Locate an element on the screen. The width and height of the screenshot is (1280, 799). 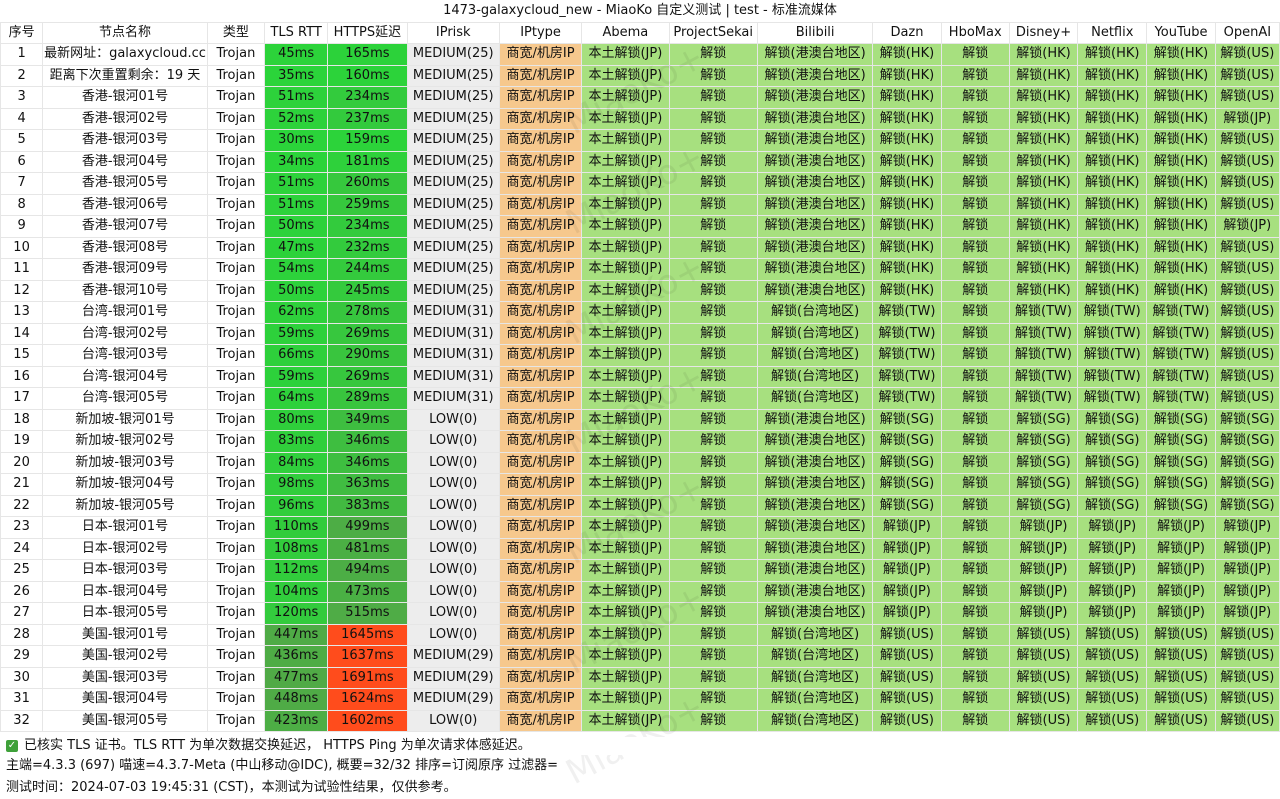
col-node-name-cell: 新加坡-银河04号 is located at coordinates (125, 484).